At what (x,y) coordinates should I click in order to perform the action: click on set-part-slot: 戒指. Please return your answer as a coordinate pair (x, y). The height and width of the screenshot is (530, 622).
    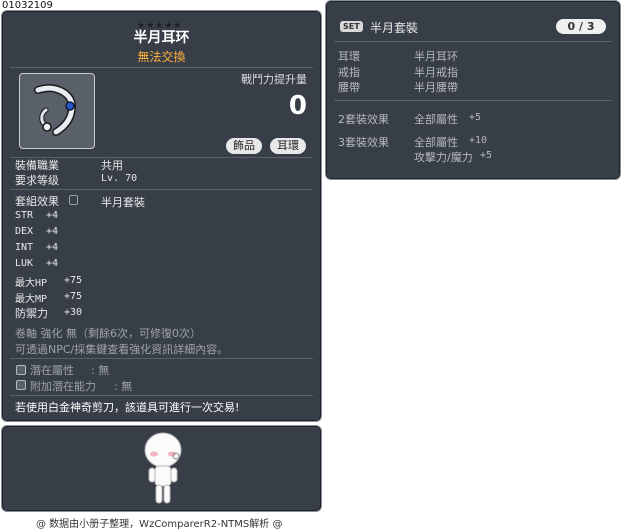
    Looking at the image, I should click on (349, 72).